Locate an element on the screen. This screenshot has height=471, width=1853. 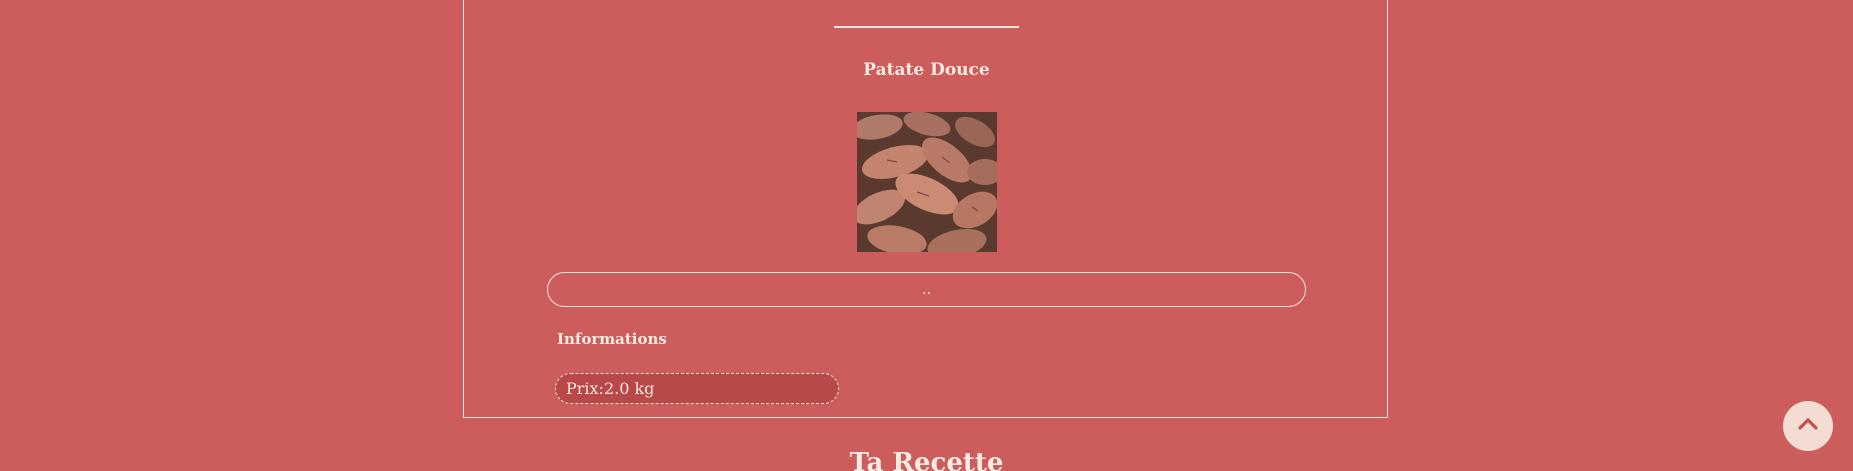
product-title: Patate Douce is located at coordinates (926, 70).